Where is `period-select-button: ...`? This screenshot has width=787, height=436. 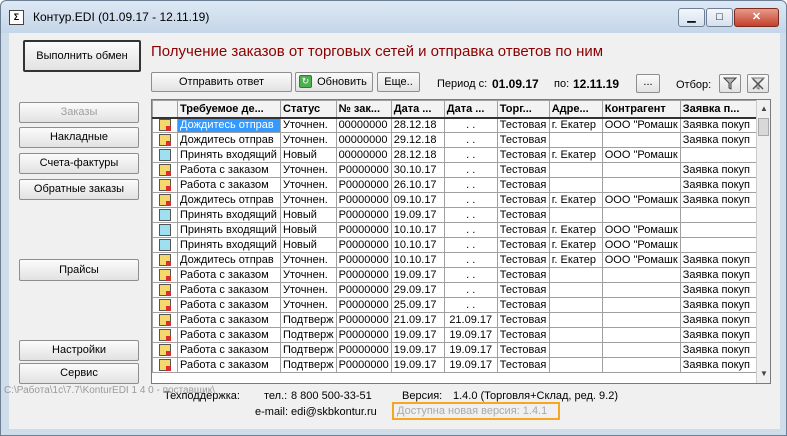
period-select-button: ... is located at coordinates (648, 83).